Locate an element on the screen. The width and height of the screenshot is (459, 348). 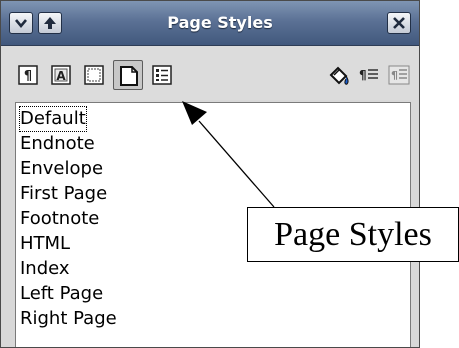
window-menu-button is located at coordinates (21, 23).